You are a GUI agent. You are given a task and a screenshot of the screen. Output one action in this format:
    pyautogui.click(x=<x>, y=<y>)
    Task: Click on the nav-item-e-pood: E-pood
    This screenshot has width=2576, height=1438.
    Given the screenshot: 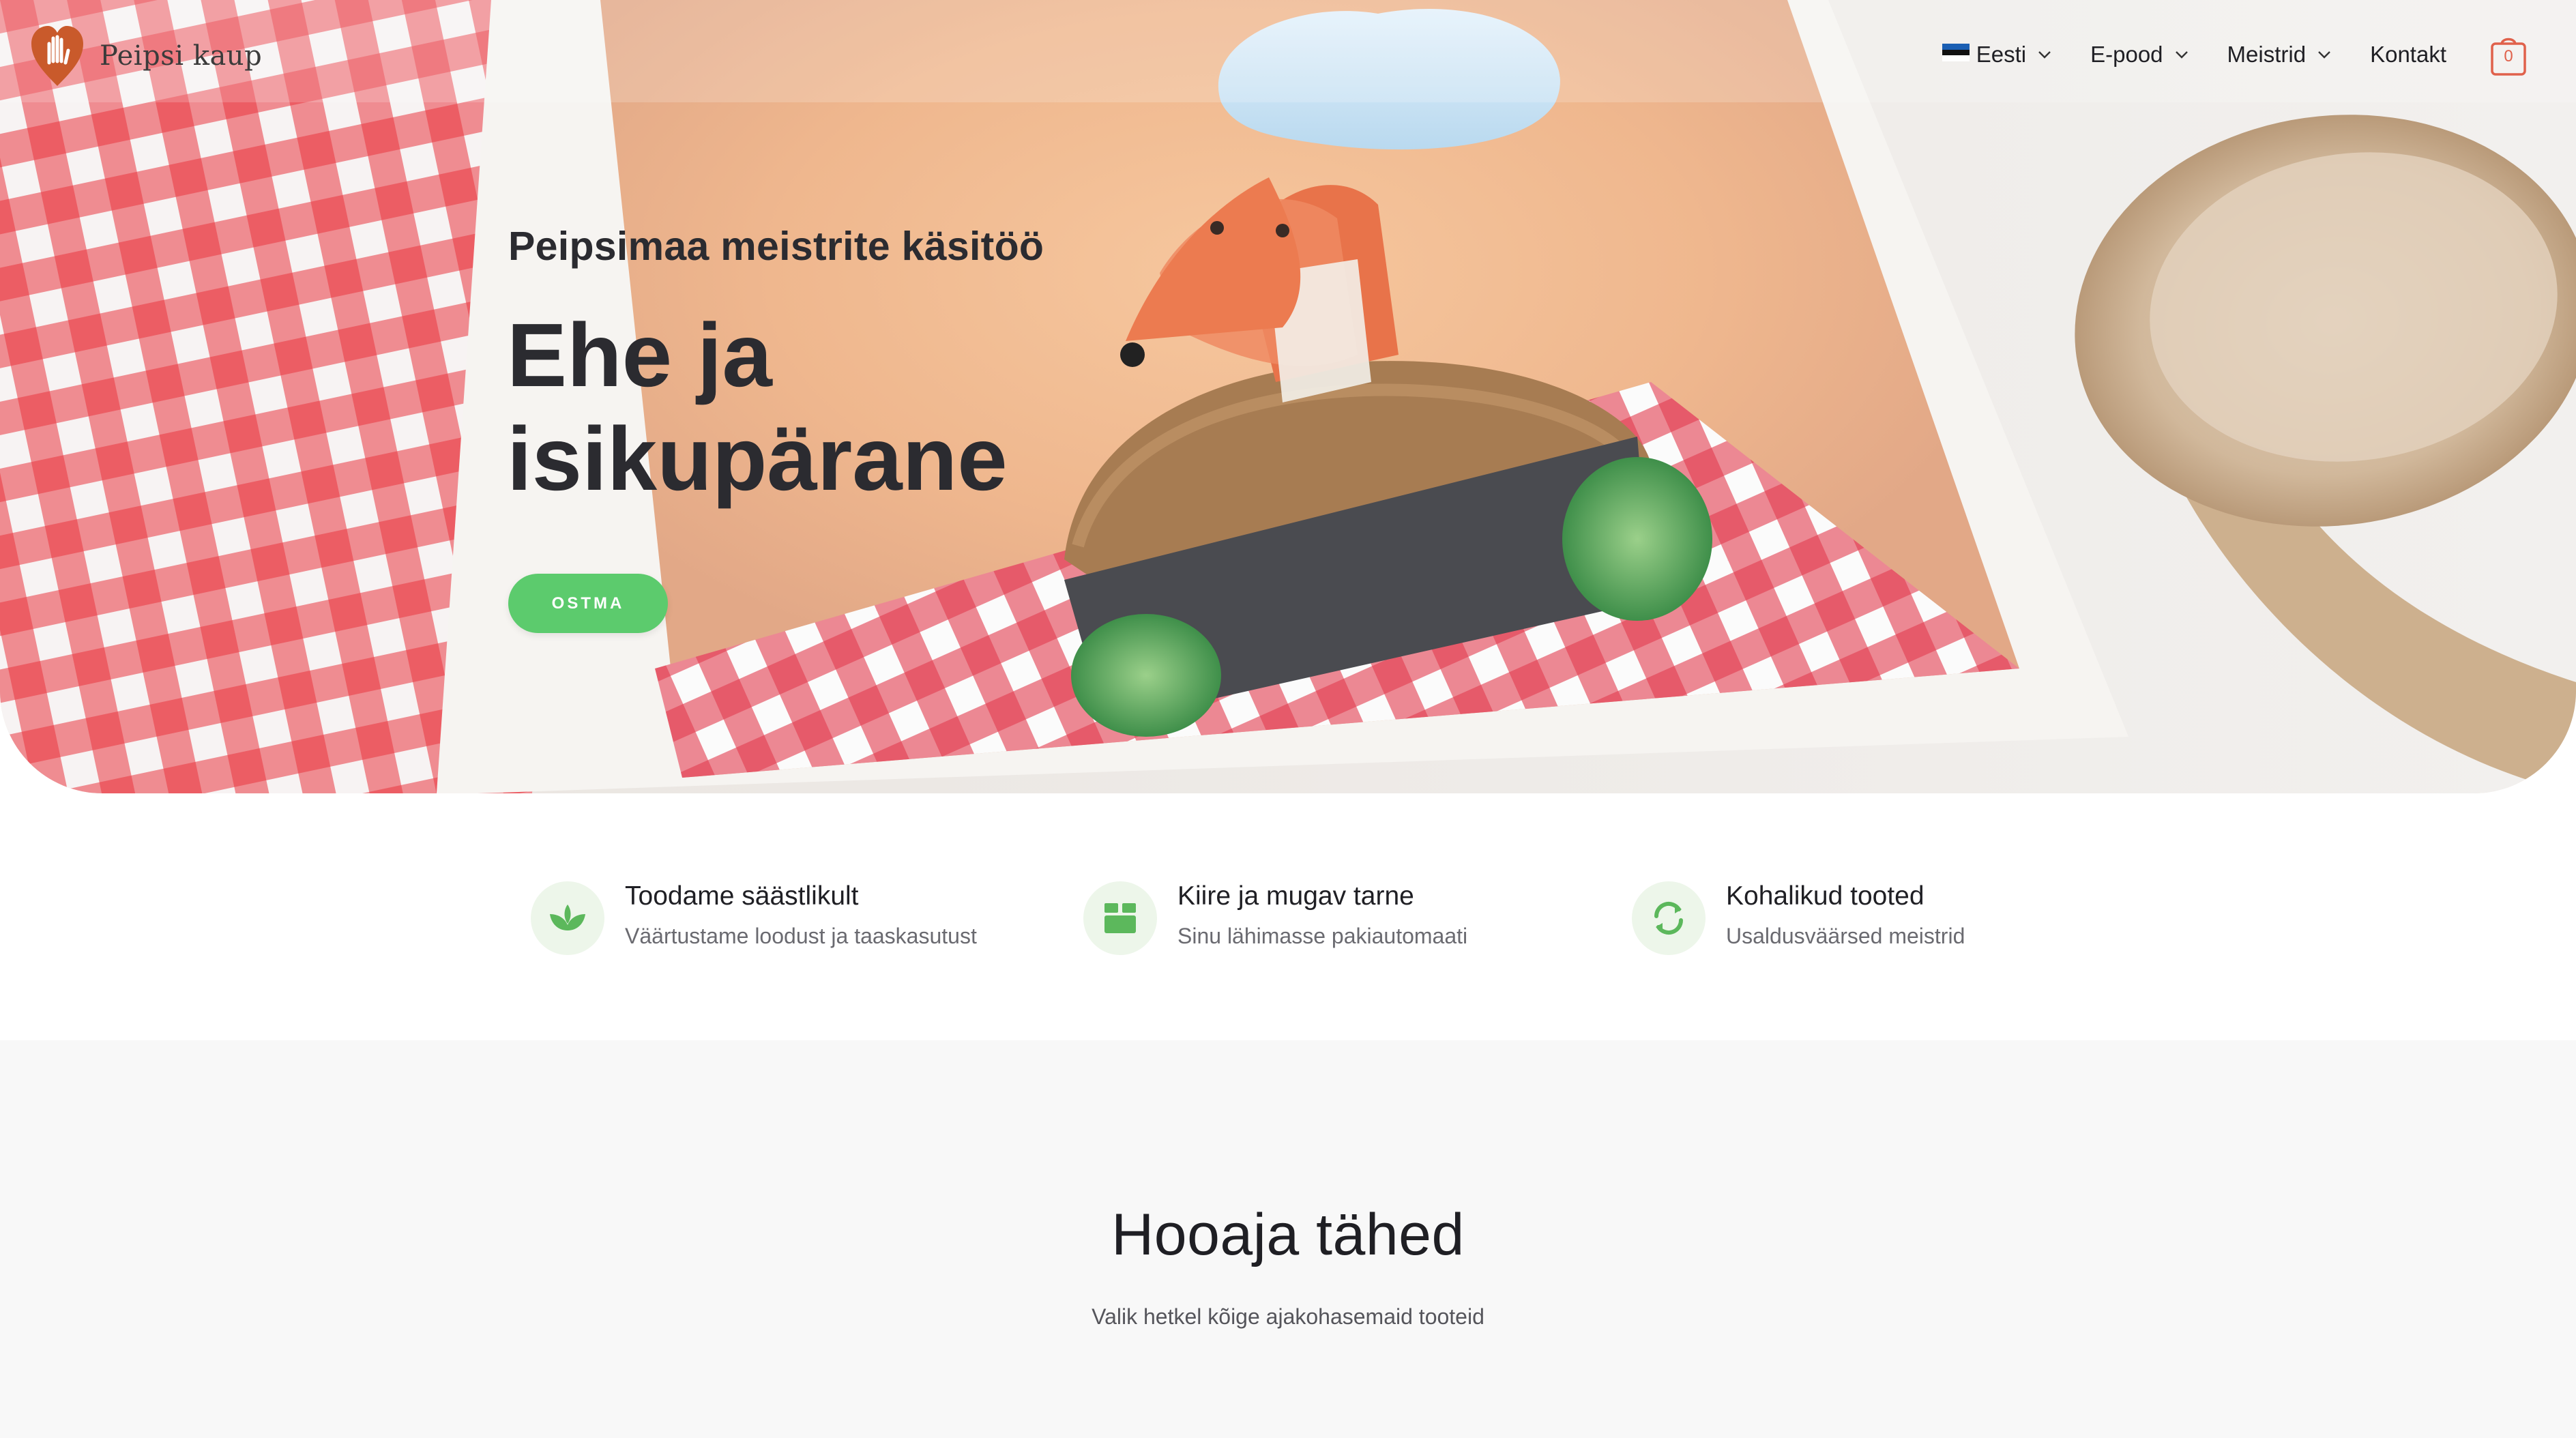 What is the action you would take?
    pyautogui.click(x=2139, y=55)
    